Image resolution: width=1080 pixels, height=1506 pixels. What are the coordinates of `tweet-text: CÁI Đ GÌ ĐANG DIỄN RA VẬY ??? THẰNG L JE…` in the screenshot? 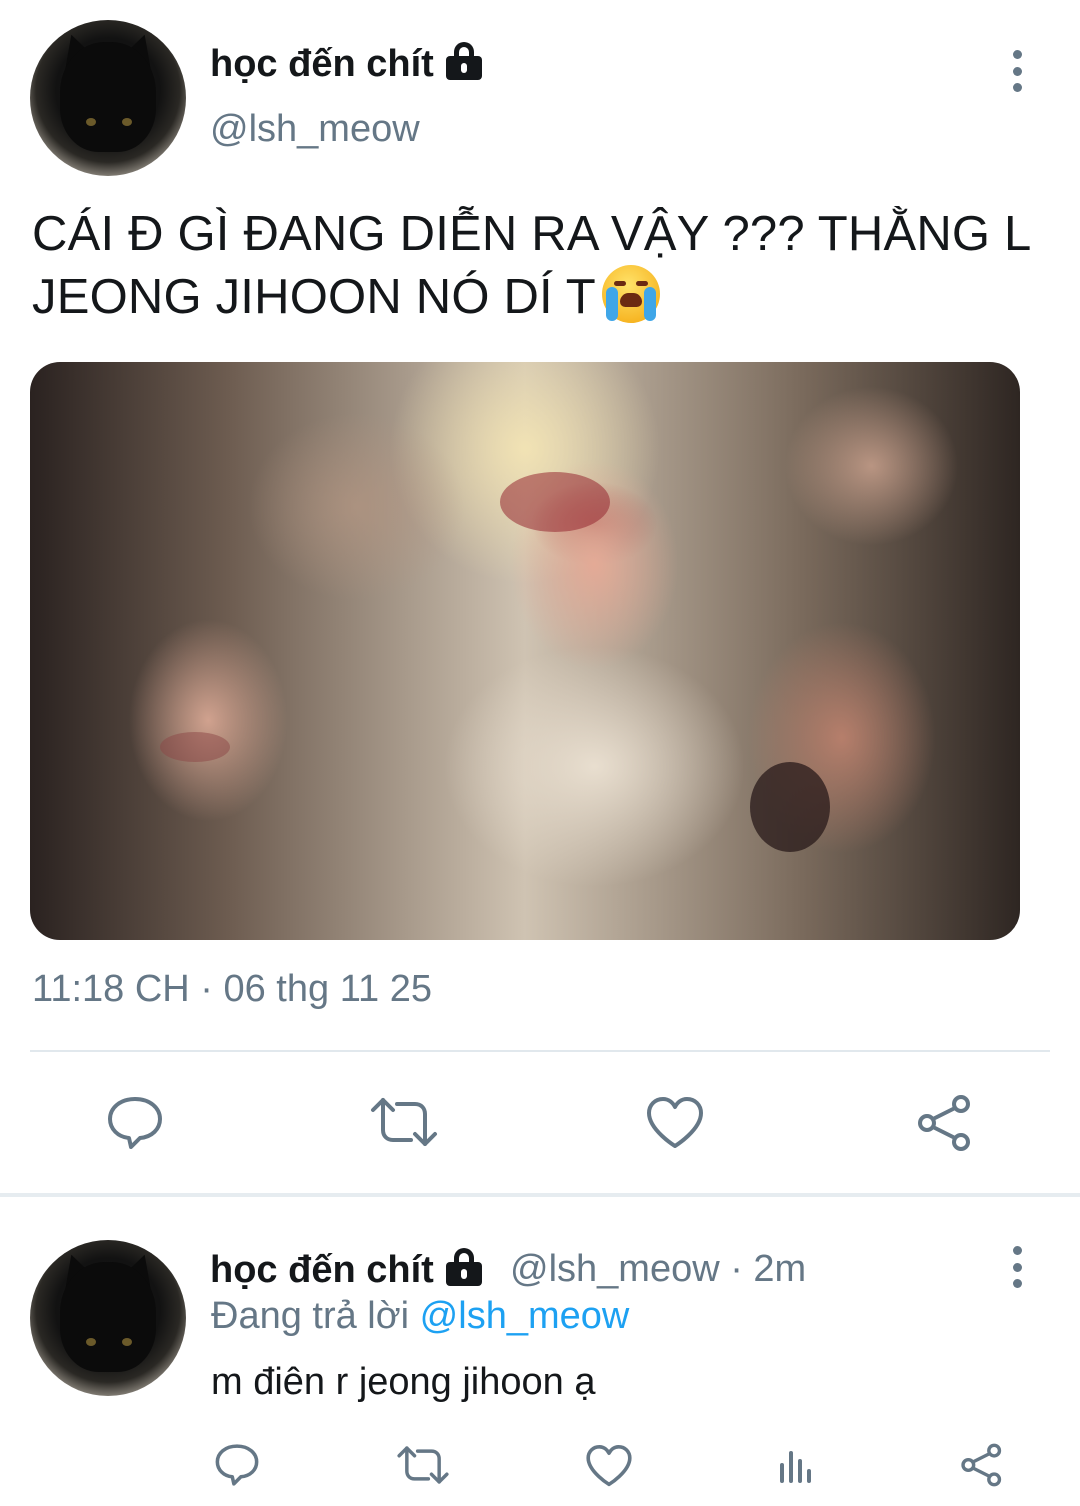 It's located at (532, 265).